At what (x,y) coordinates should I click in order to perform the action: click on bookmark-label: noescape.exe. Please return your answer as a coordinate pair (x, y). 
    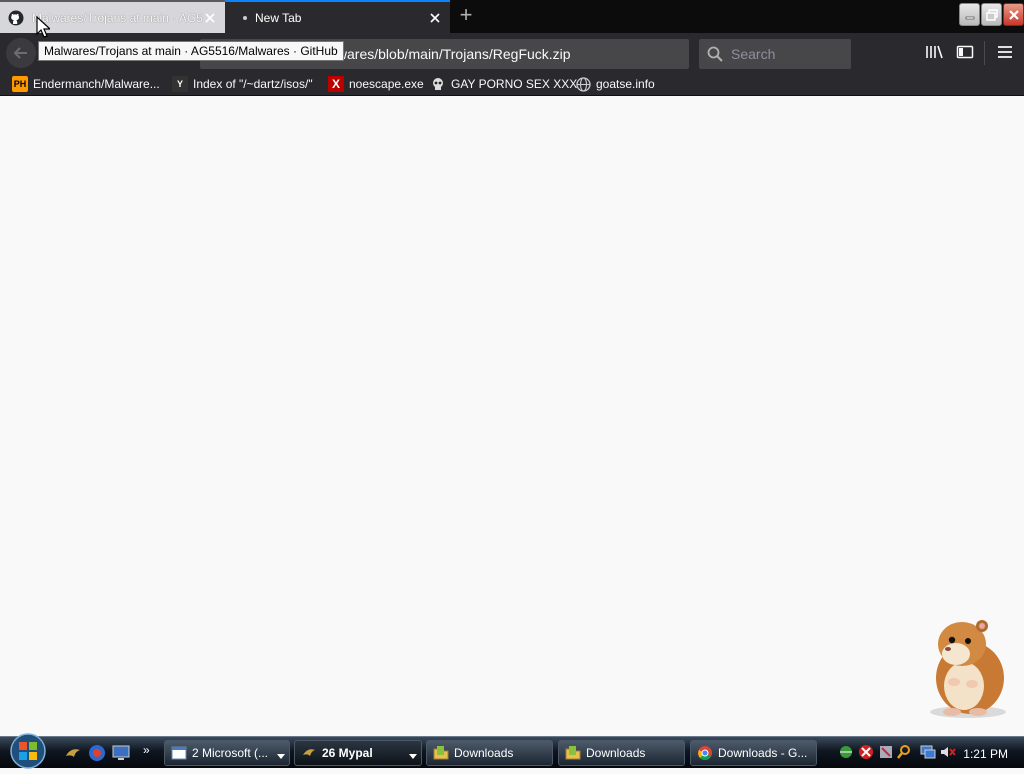
    Looking at the image, I should click on (386, 84).